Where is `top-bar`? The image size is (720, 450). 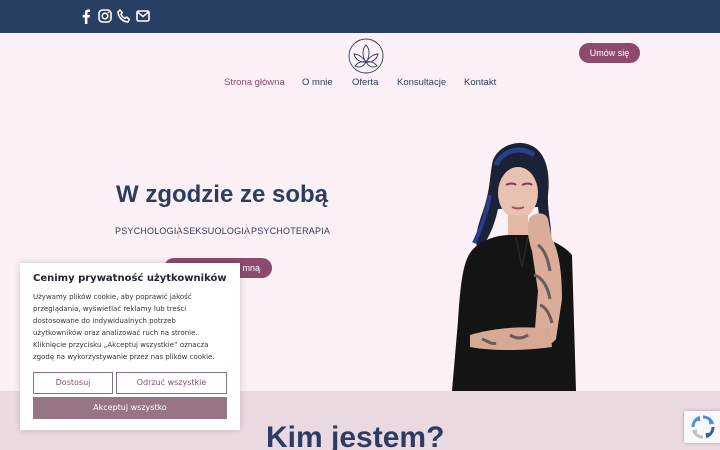 top-bar is located at coordinates (360, 16).